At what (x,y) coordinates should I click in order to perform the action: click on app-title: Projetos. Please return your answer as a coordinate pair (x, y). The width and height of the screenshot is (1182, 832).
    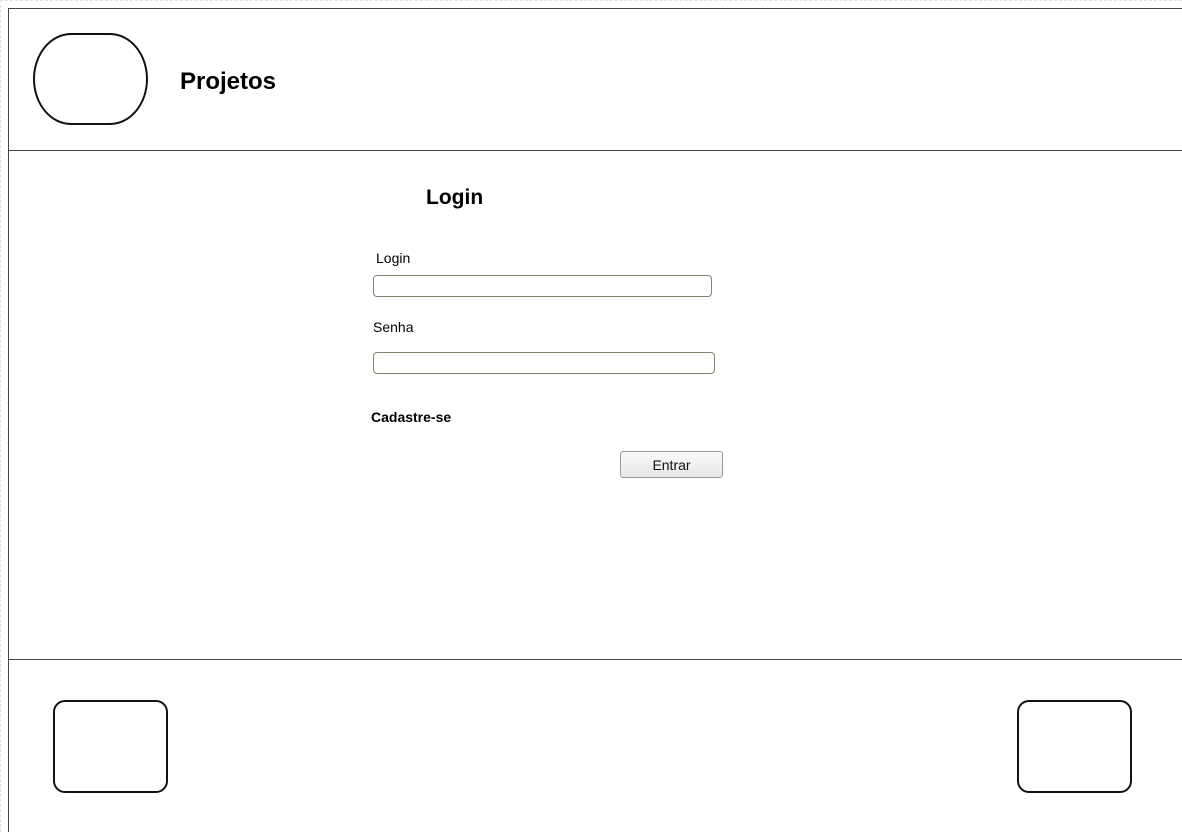
    Looking at the image, I should click on (228, 81).